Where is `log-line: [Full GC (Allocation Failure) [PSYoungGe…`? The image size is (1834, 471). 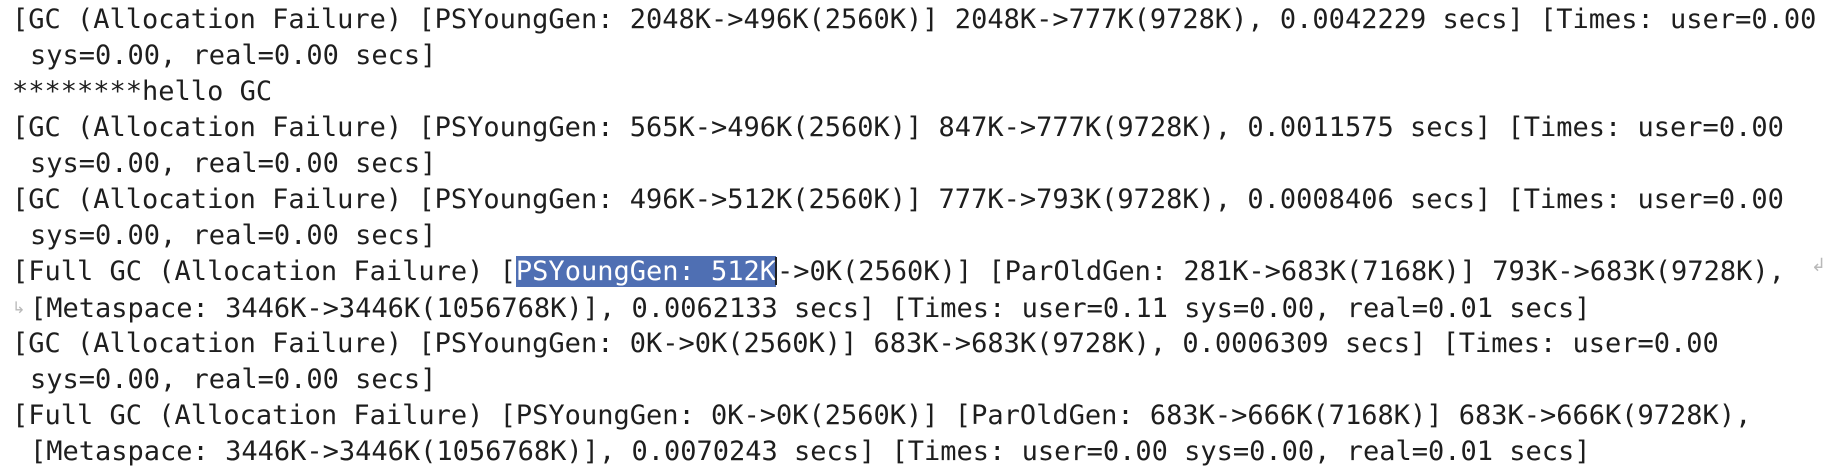
log-line: [Full GC (Allocation Failure) [PSYoungGe… is located at coordinates (882, 415).